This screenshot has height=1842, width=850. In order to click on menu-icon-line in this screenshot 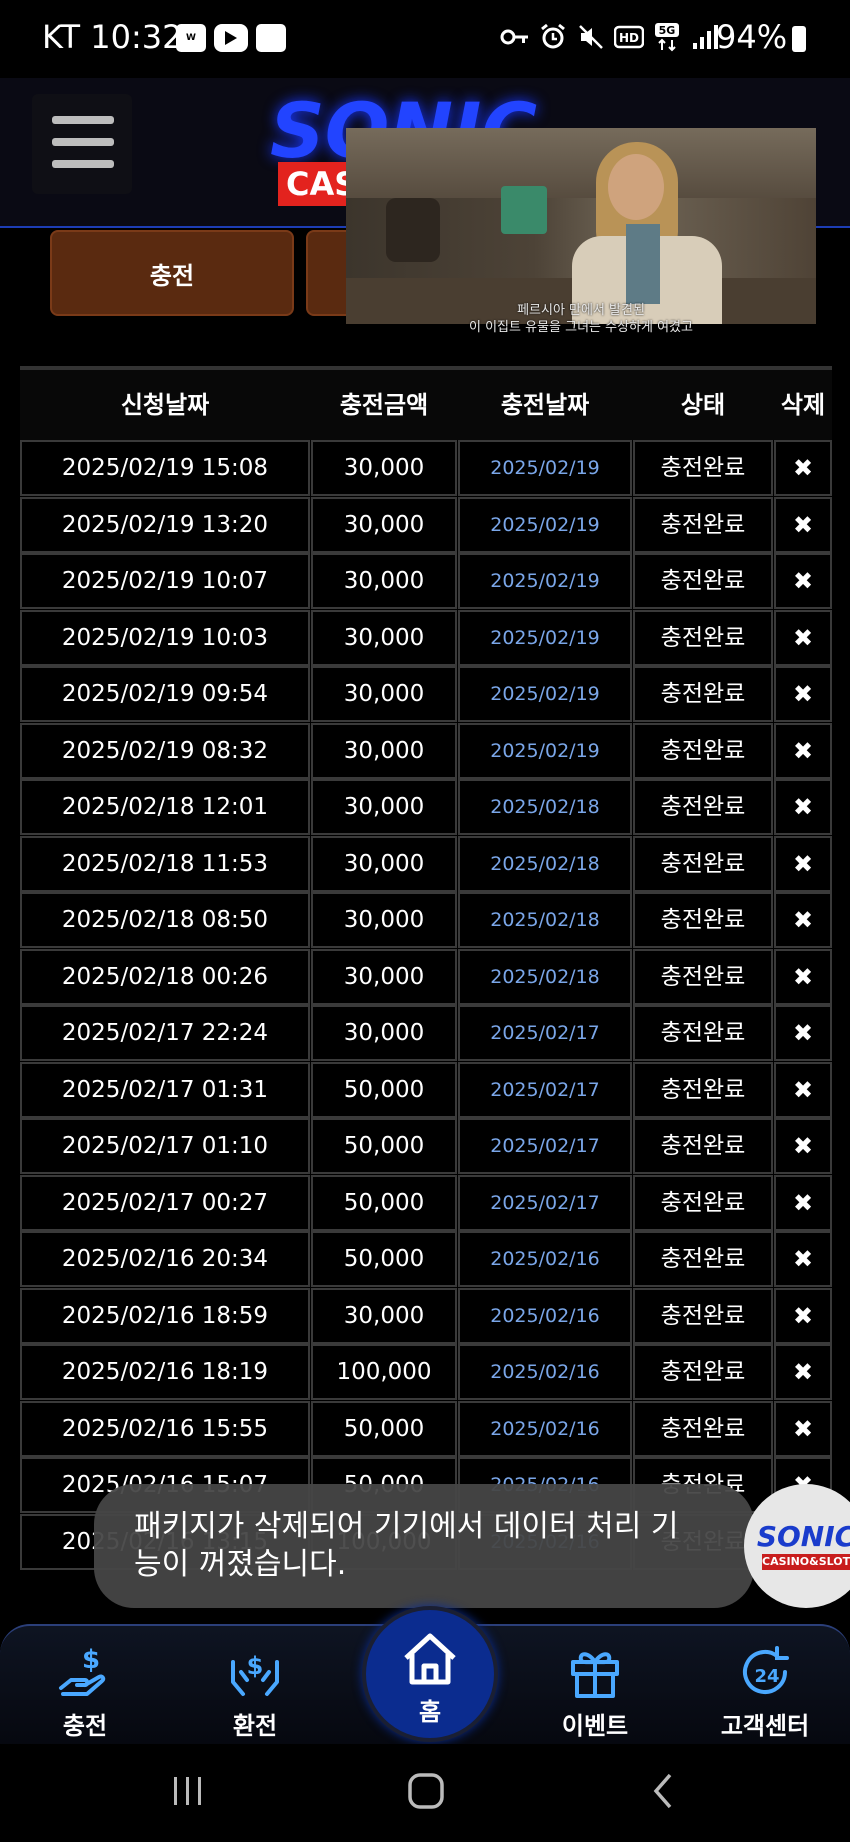, I will do `click(83, 164)`.